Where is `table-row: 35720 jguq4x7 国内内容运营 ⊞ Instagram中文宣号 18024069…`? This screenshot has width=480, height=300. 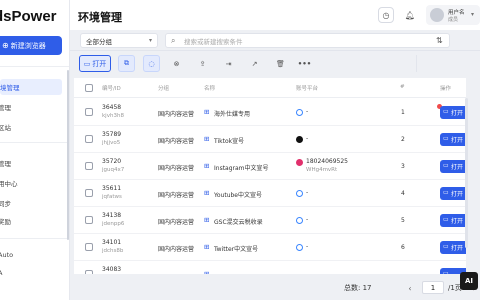
table-row: 35720 jguq4x7 国内内容运营 ⊞ Instagram中文宣号 18024069… is located at coordinates (270, 166).